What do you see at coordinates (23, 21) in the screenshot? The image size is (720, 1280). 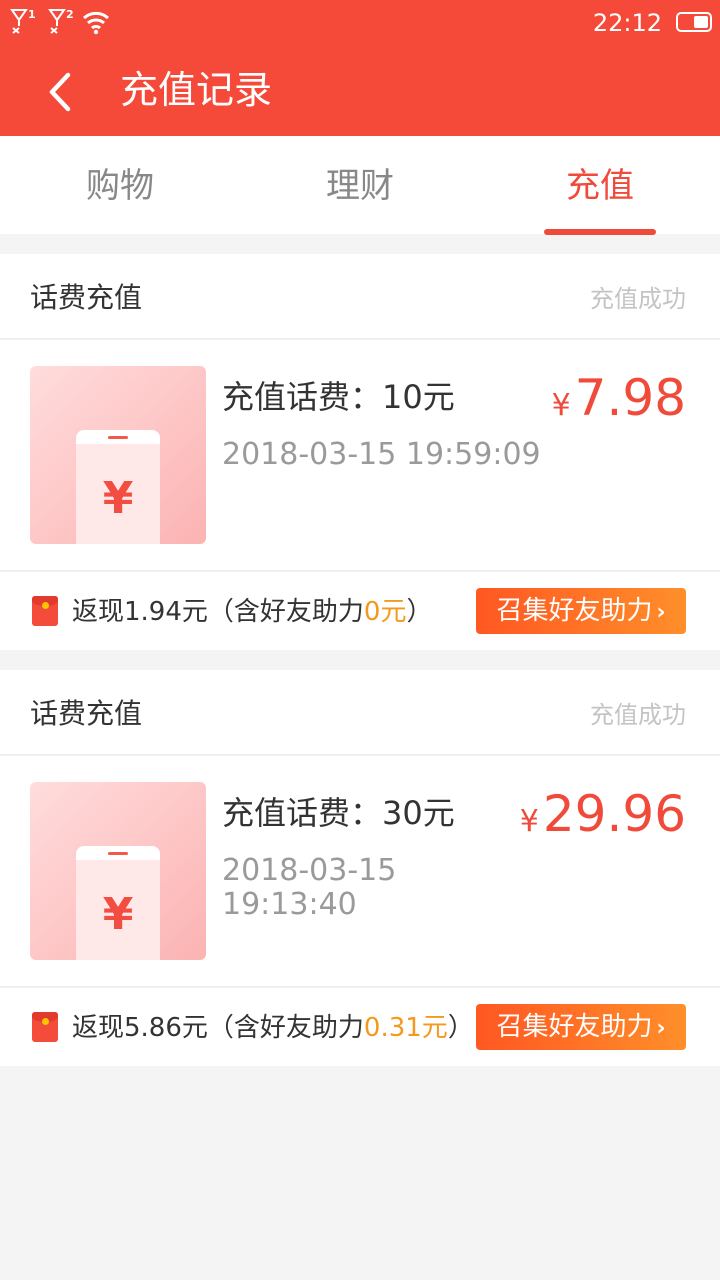 I see `signal-sim1-icon: 1` at bounding box center [23, 21].